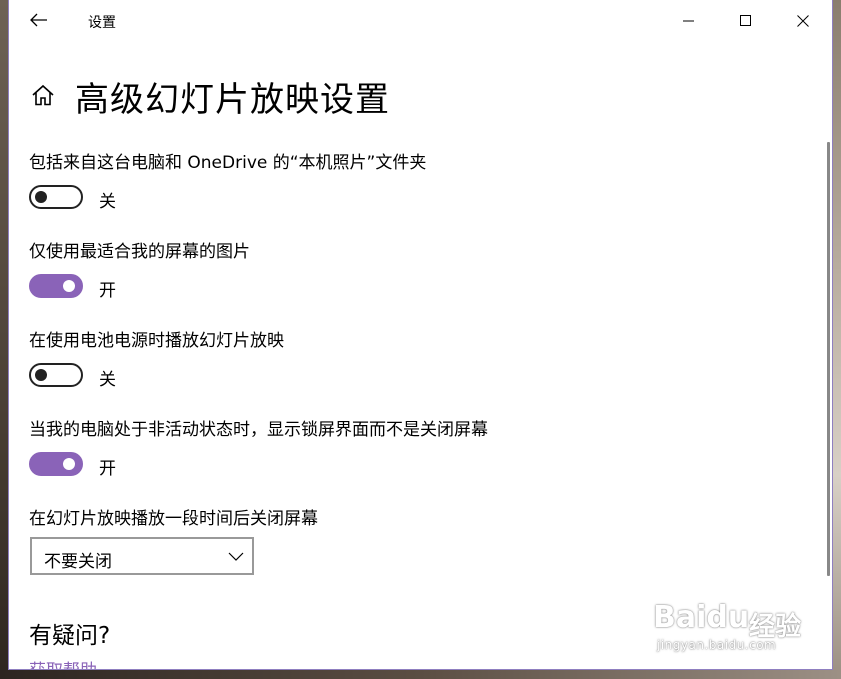 The image size is (841, 679). What do you see at coordinates (836, 339) in the screenshot?
I see `desktop-background-right` at bounding box center [836, 339].